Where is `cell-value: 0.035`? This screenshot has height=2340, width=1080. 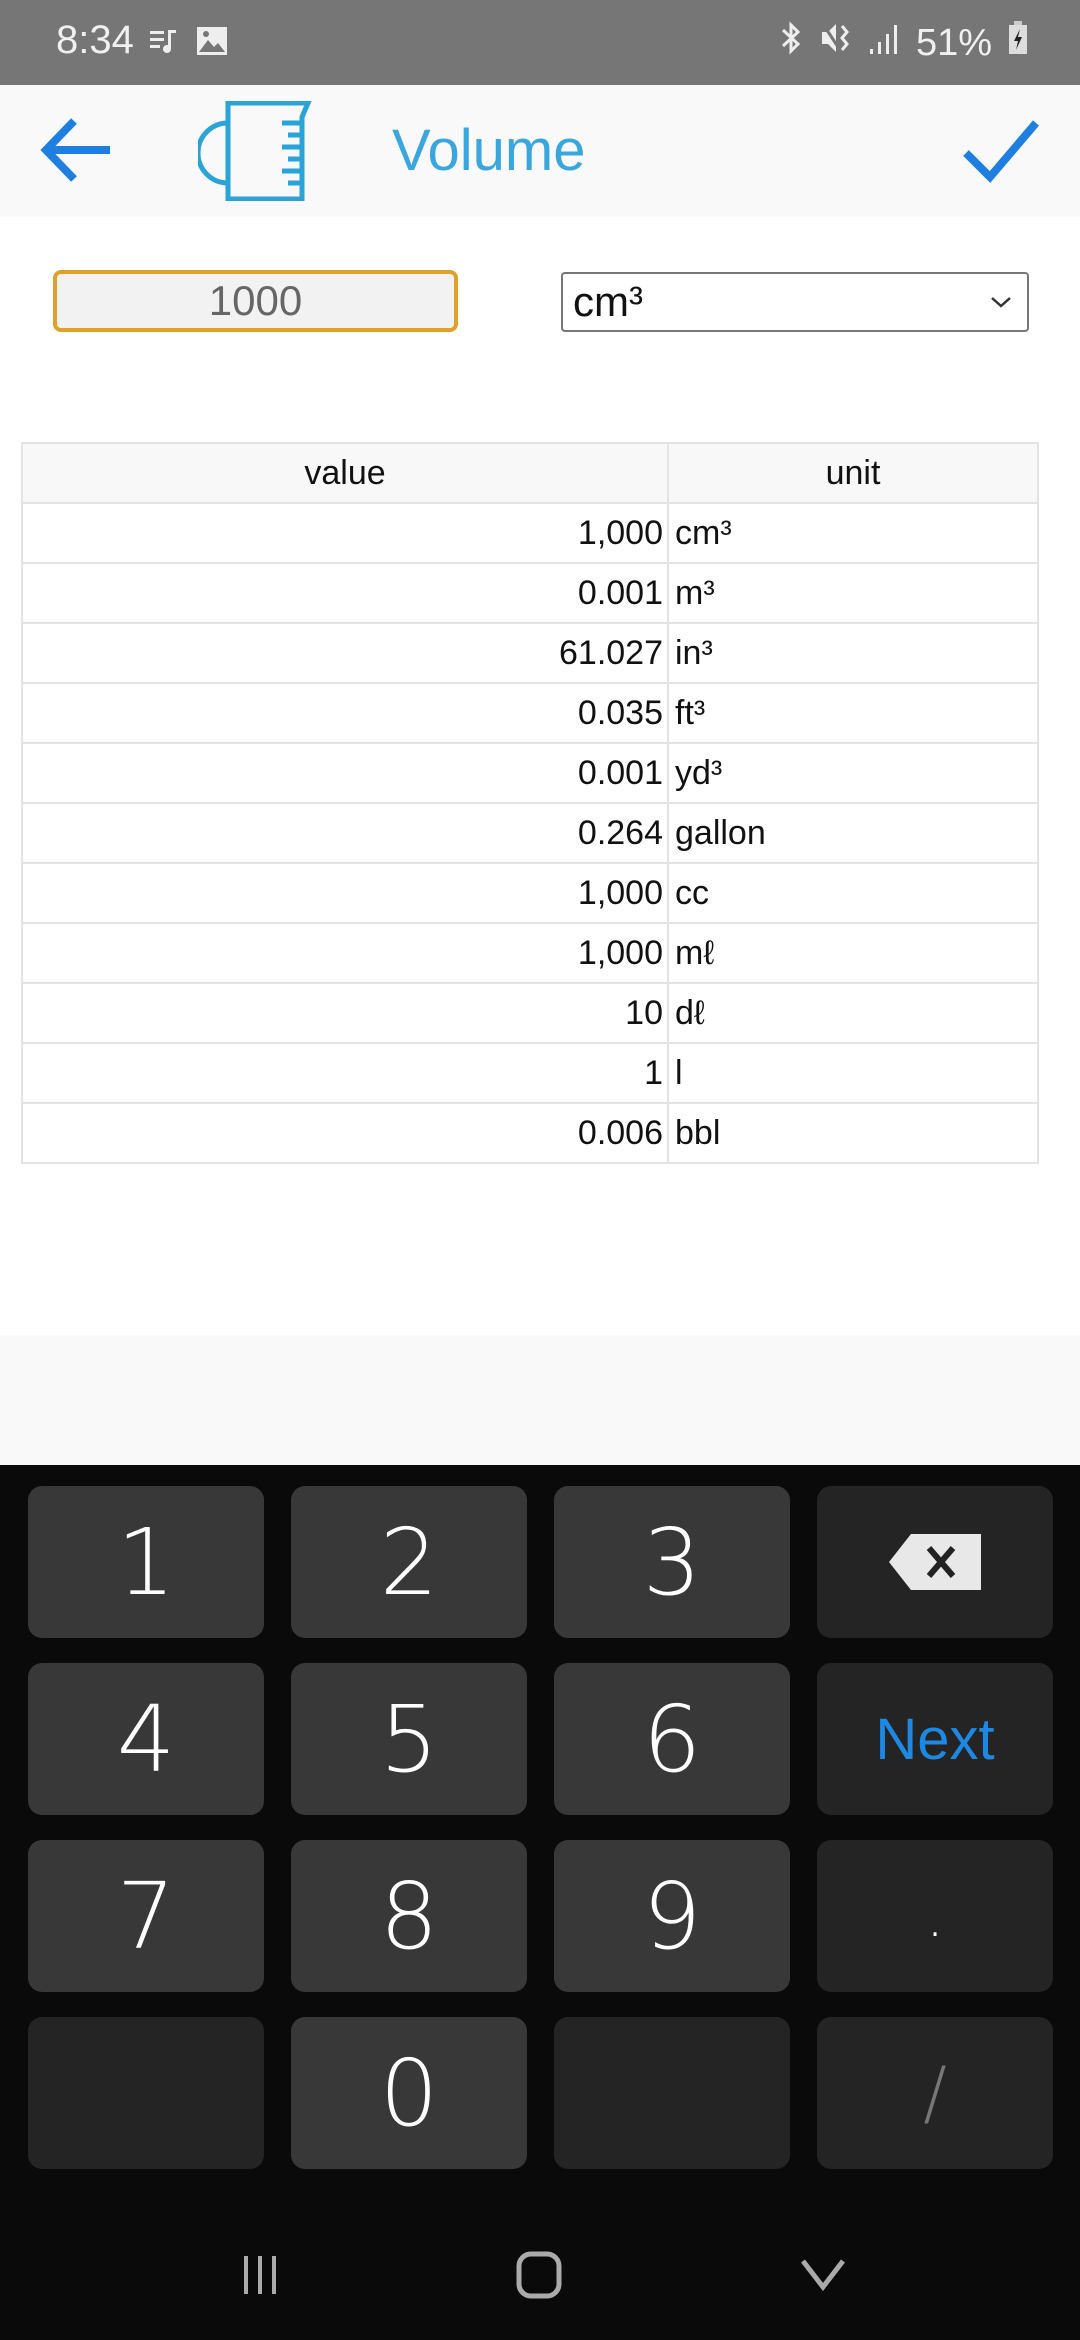 cell-value: 0.035 is located at coordinates (345, 713).